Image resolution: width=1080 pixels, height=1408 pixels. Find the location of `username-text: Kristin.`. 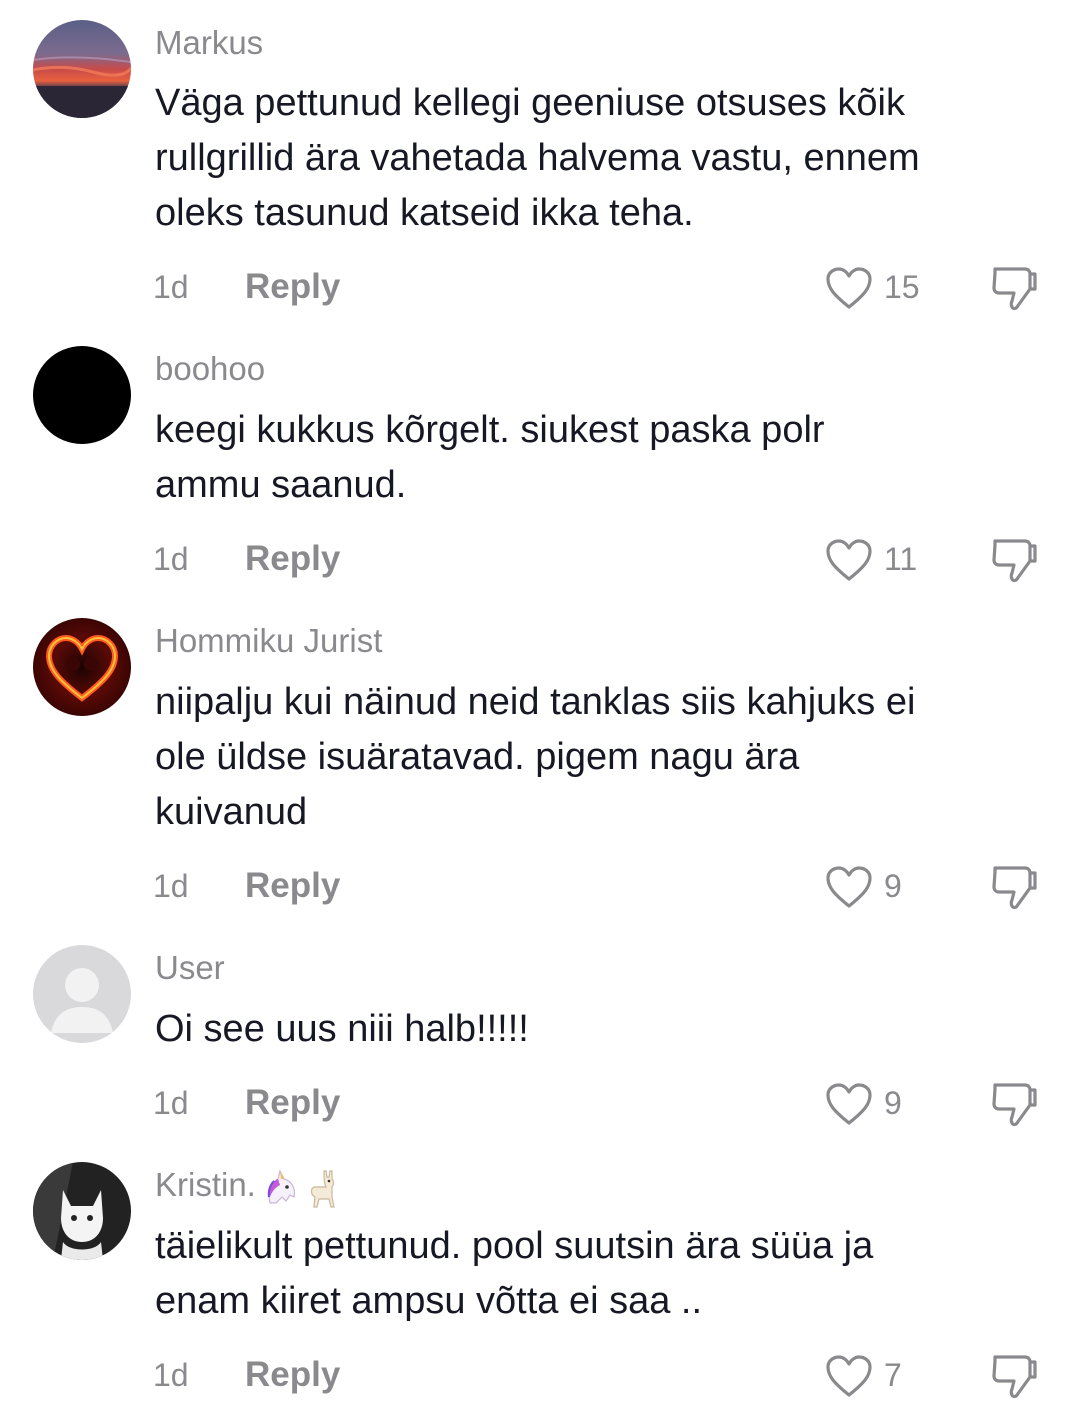

username-text: Kristin. is located at coordinates (205, 1184).